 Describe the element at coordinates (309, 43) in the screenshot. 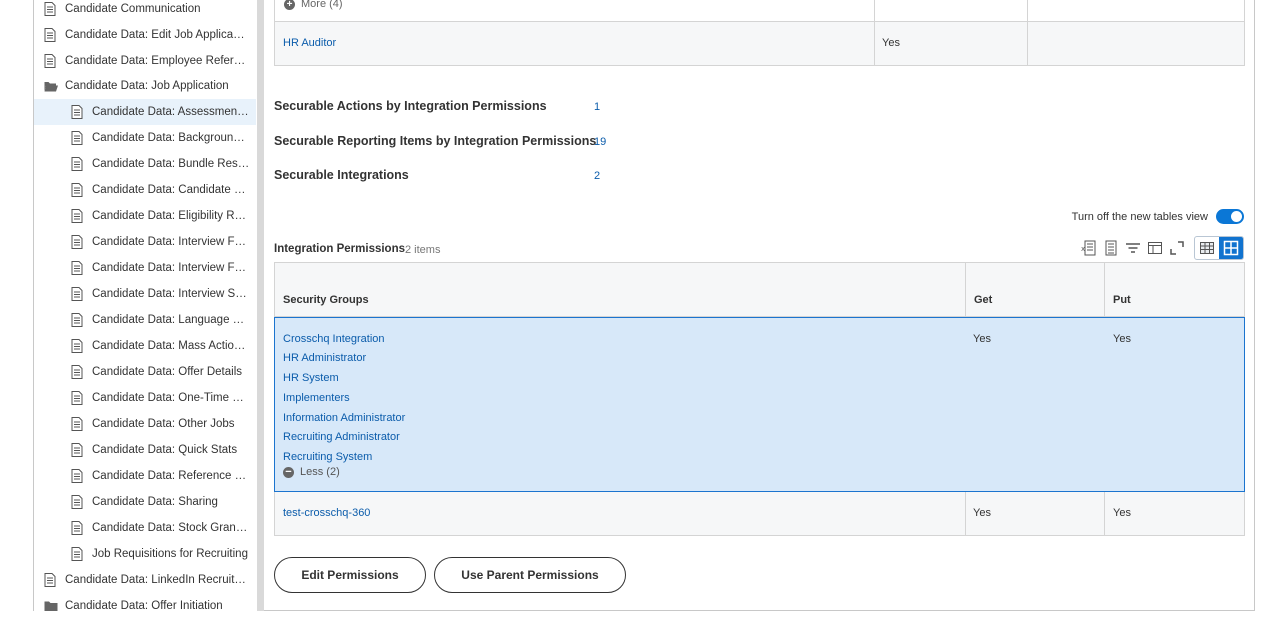

I see `security-group-link: HR Auditor` at that location.